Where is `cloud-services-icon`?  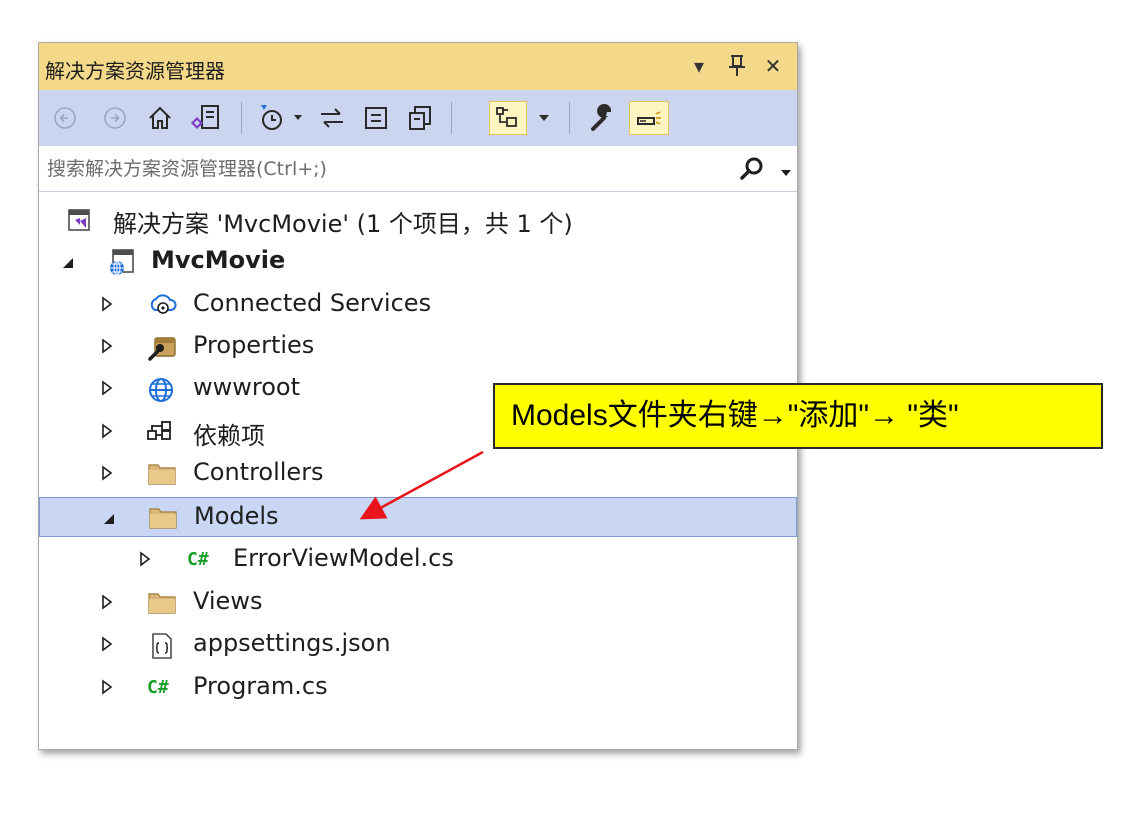
cloud-services-icon is located at coordinates (162, 307).